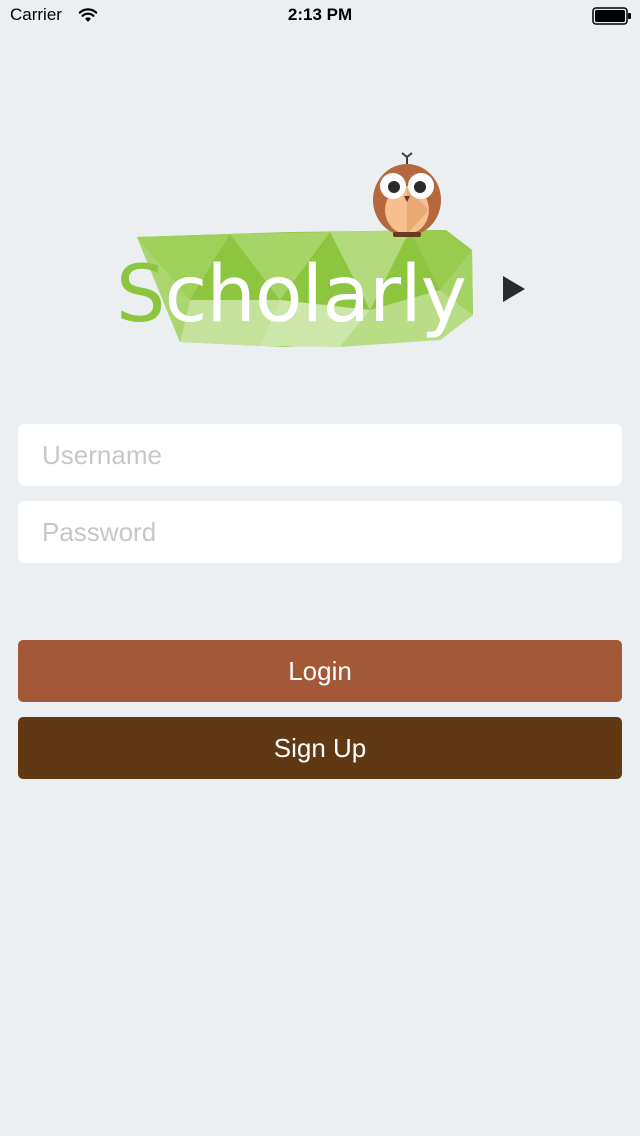 The width and height of the screenshot is (640, 1136). I want to click on password-input, so click(320, 532).